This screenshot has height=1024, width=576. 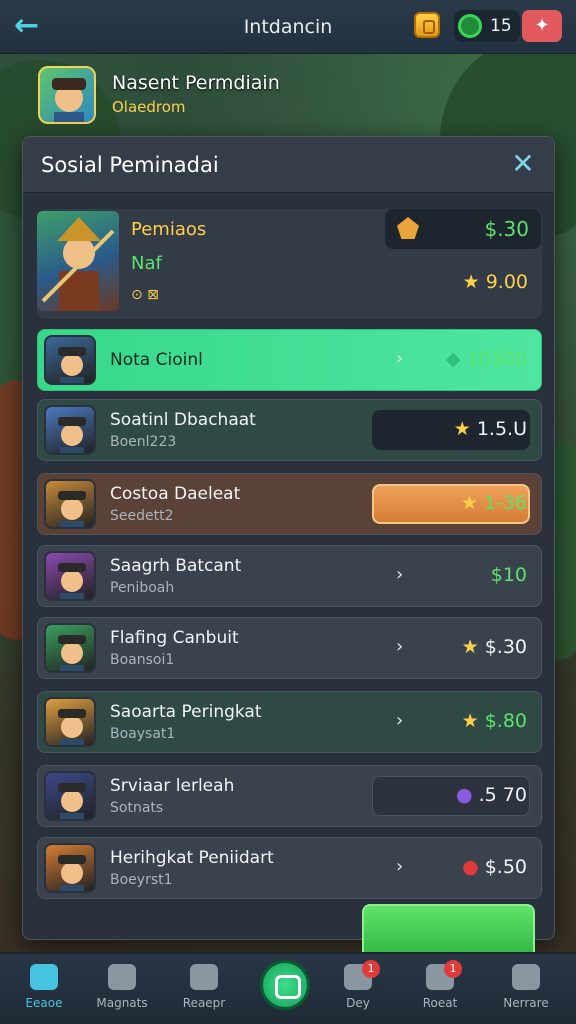 I want to click on list-item: Costoa DaeleatSeedett2›★1-36, so click(x=289, y=504).